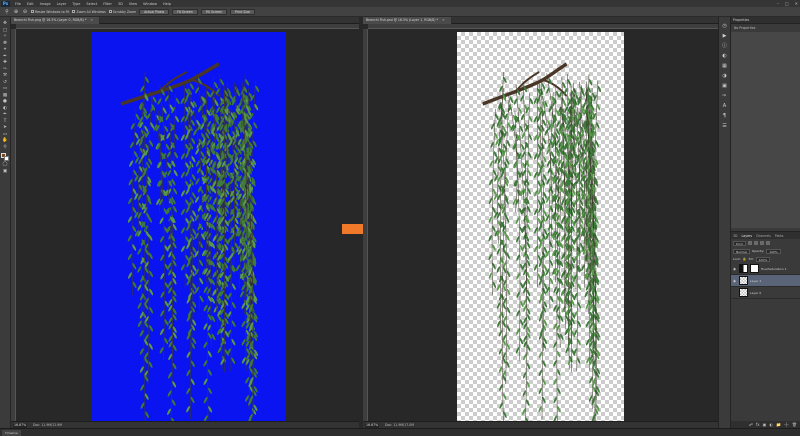 Image resolution: width=800 pixels, height=436 pixels. Describe the element at coordinates (5, 31) in the screenshot. I see `marquee-tool-icon: □` at that location.